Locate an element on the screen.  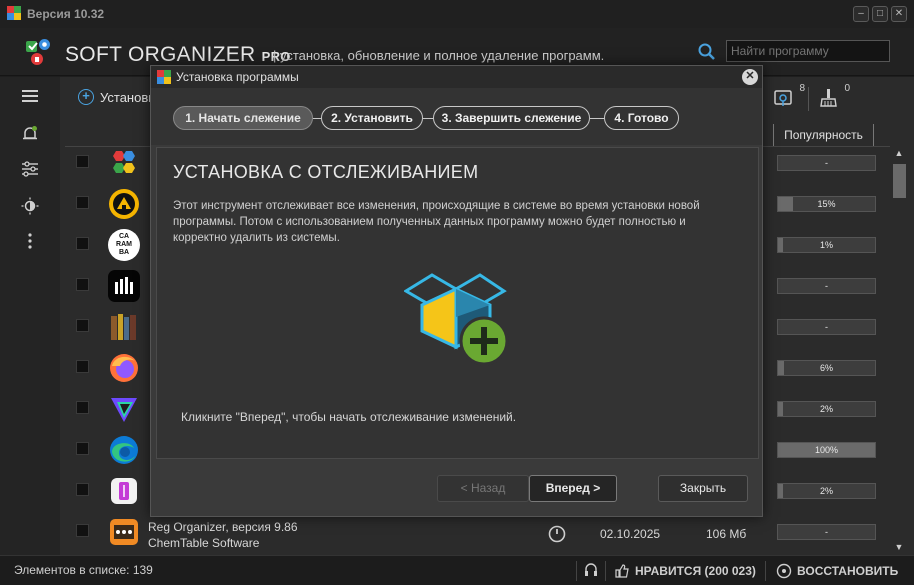
like-label: НРАВИТСЯ (200 023) is located at coordinates (695, 571).